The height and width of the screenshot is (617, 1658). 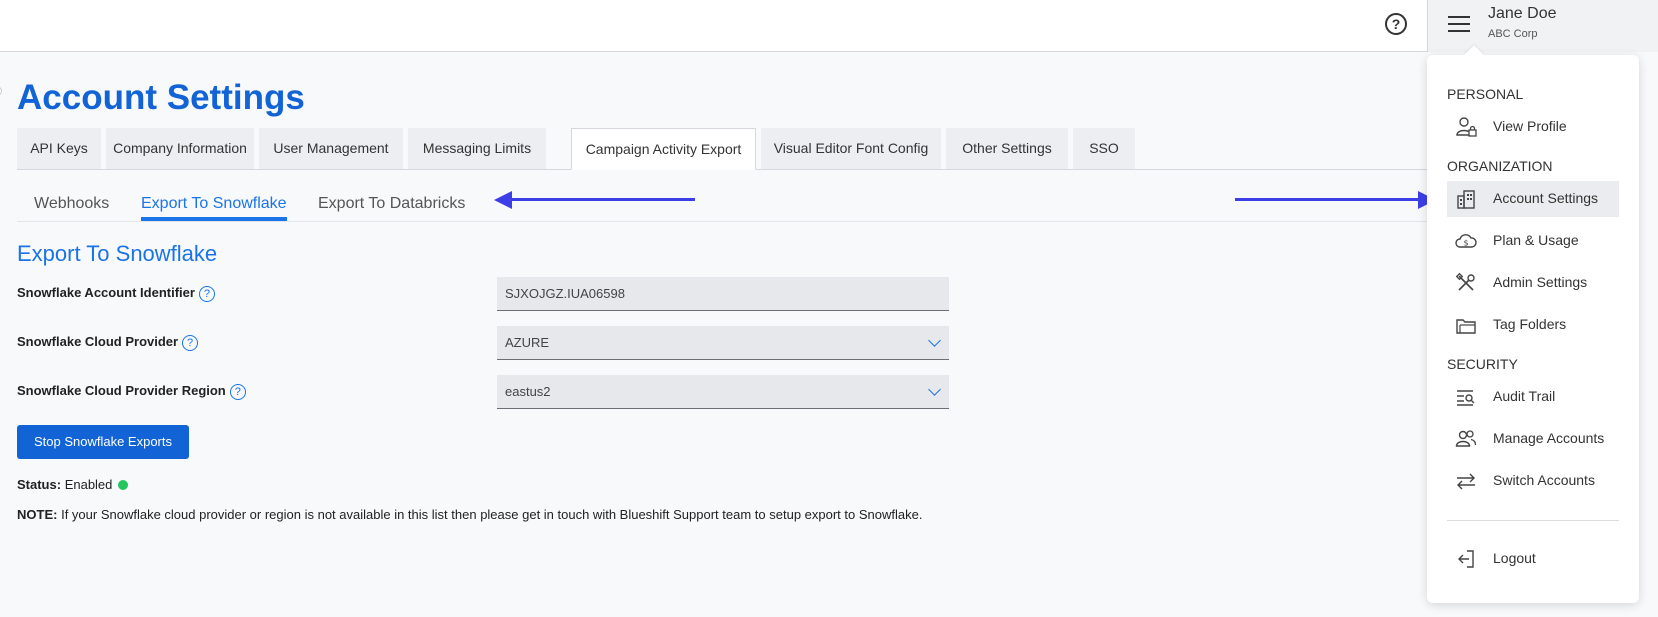 What do you see at coordinates (477, 148) in the screenshot?
I see `tab-messaging-limits: Messaging Limits` at bounding box center [477, 148].